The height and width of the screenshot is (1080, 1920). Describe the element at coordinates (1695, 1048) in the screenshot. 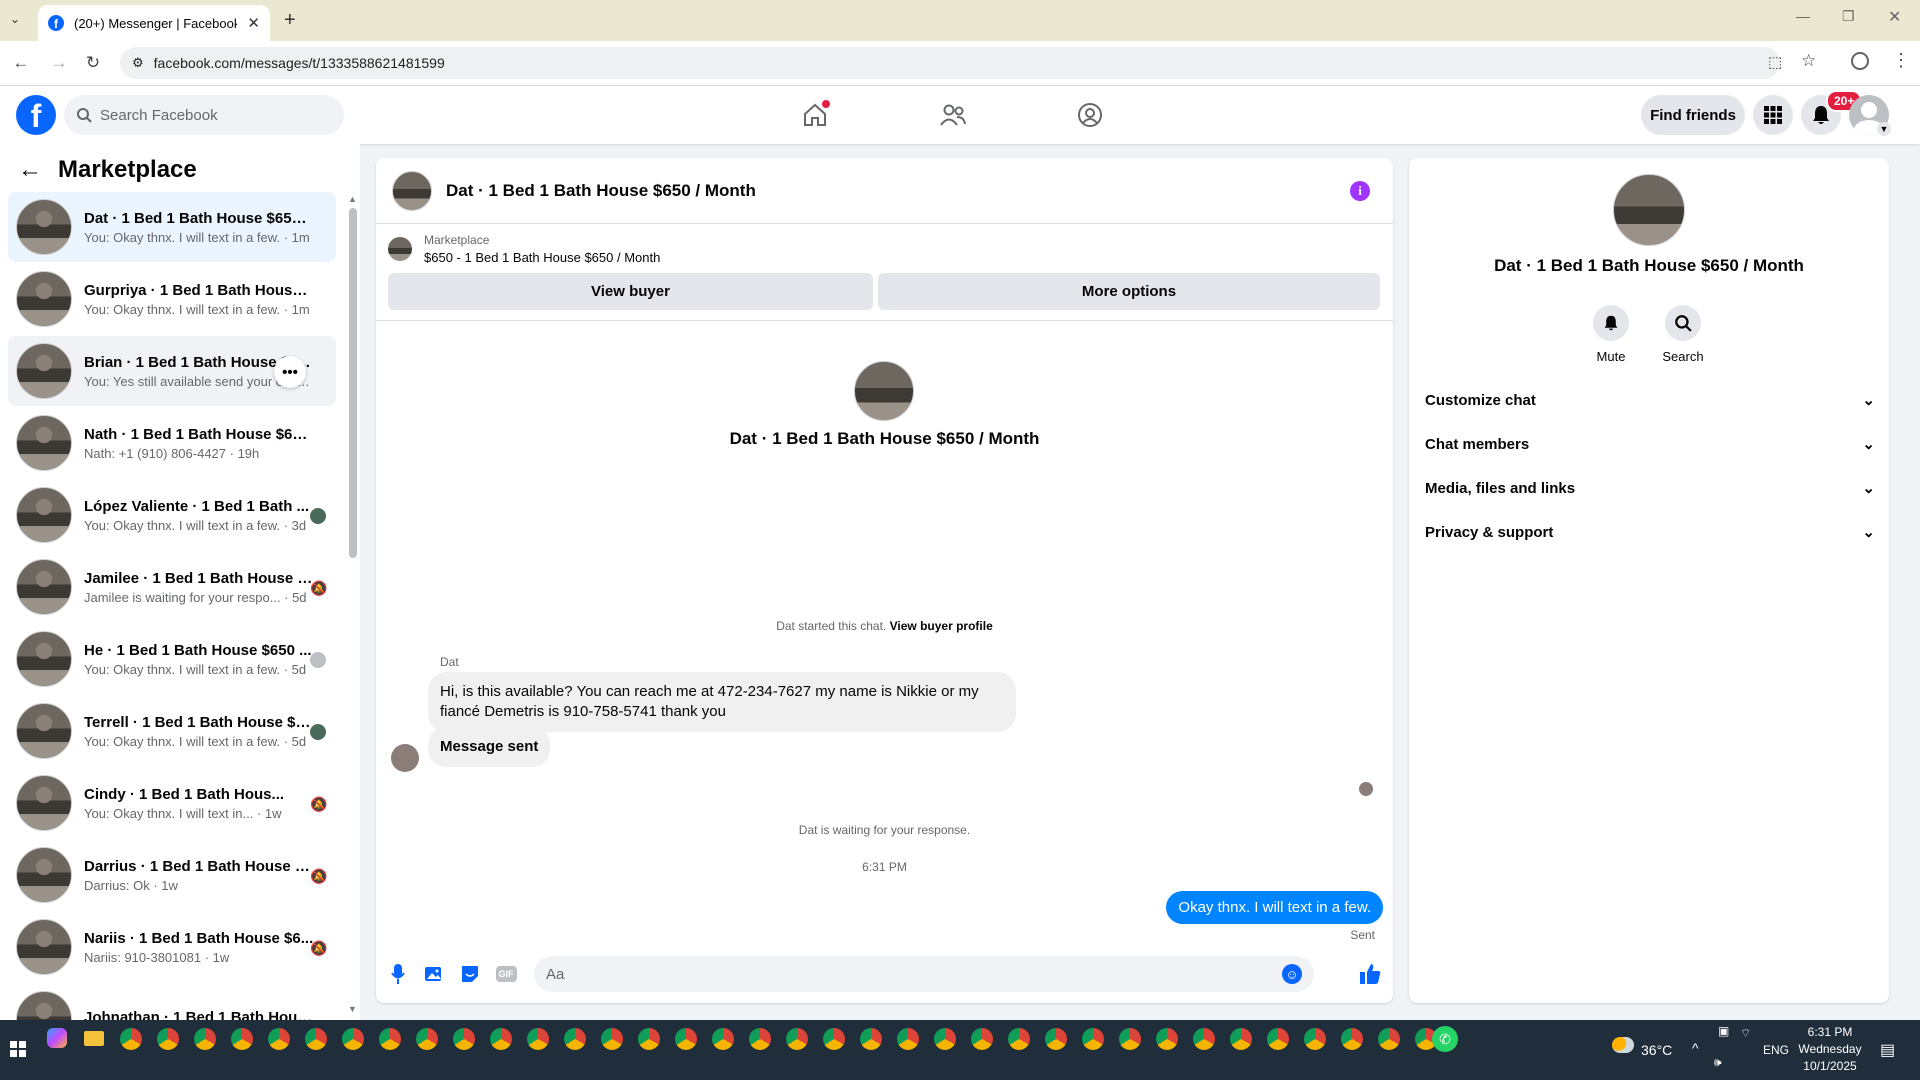

I see `tray-chevron-icon: ^` at that location.